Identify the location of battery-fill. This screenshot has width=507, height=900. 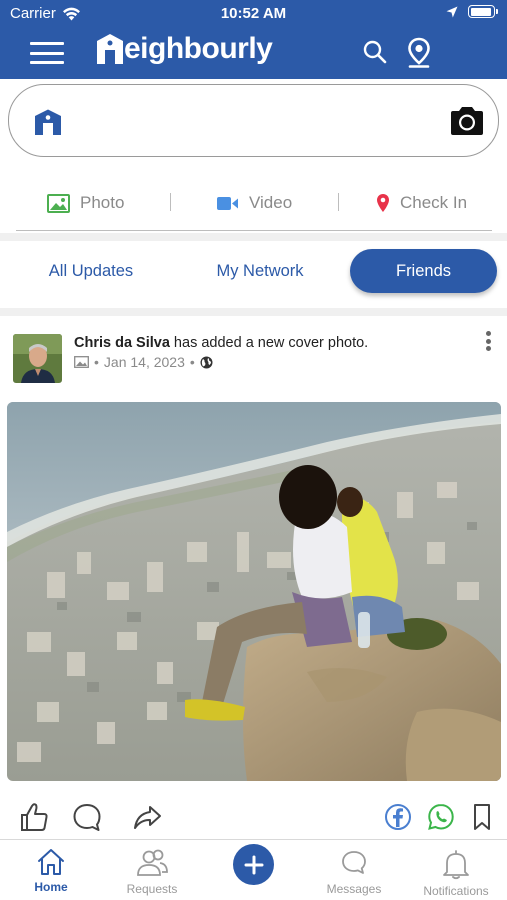
(481, 11).